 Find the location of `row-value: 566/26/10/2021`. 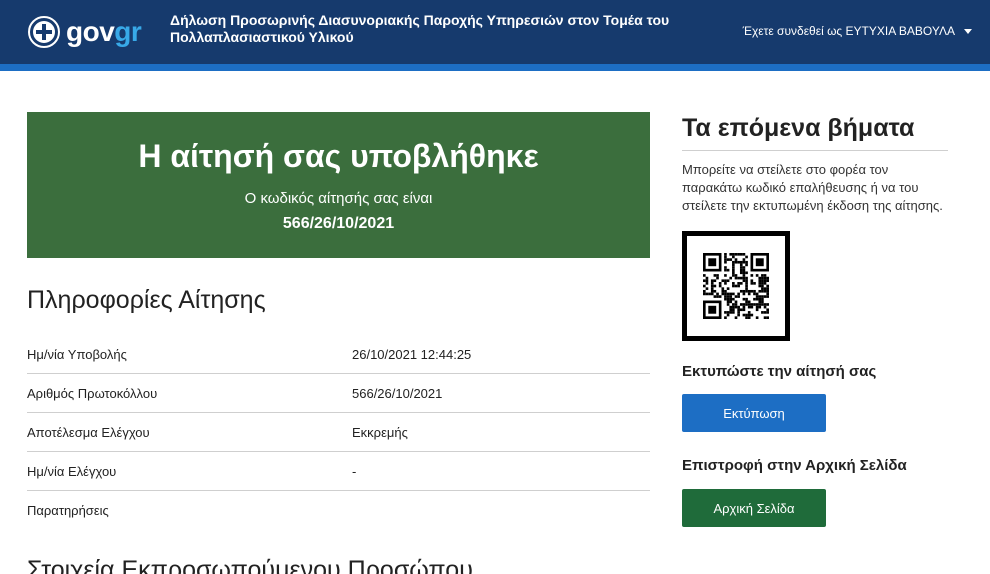

row-value: 566/26/10/2021 is located at coordinates (397, 393).